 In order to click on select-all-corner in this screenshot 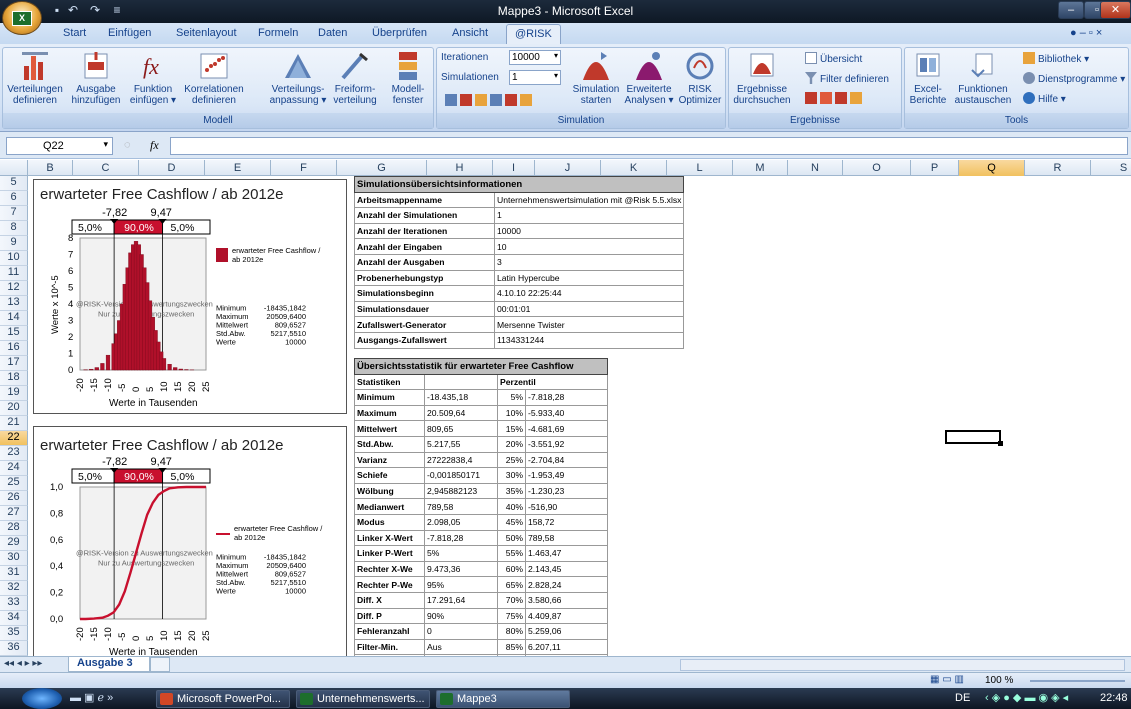, I will do `click(14, 168)`.